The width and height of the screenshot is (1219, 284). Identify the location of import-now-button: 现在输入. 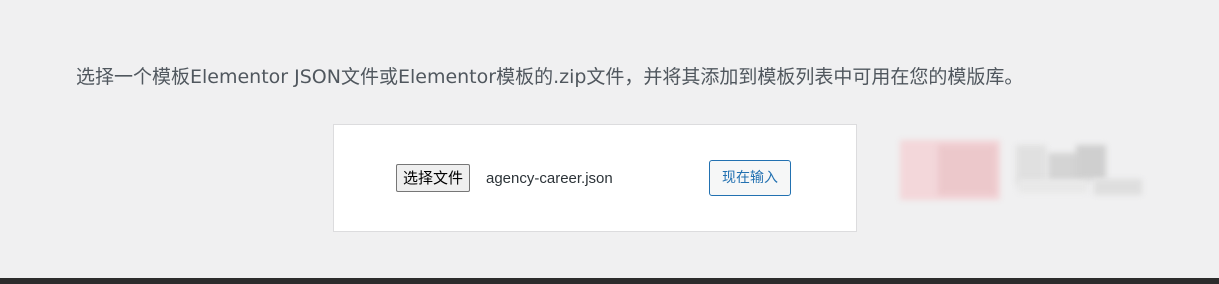
(750, 178).